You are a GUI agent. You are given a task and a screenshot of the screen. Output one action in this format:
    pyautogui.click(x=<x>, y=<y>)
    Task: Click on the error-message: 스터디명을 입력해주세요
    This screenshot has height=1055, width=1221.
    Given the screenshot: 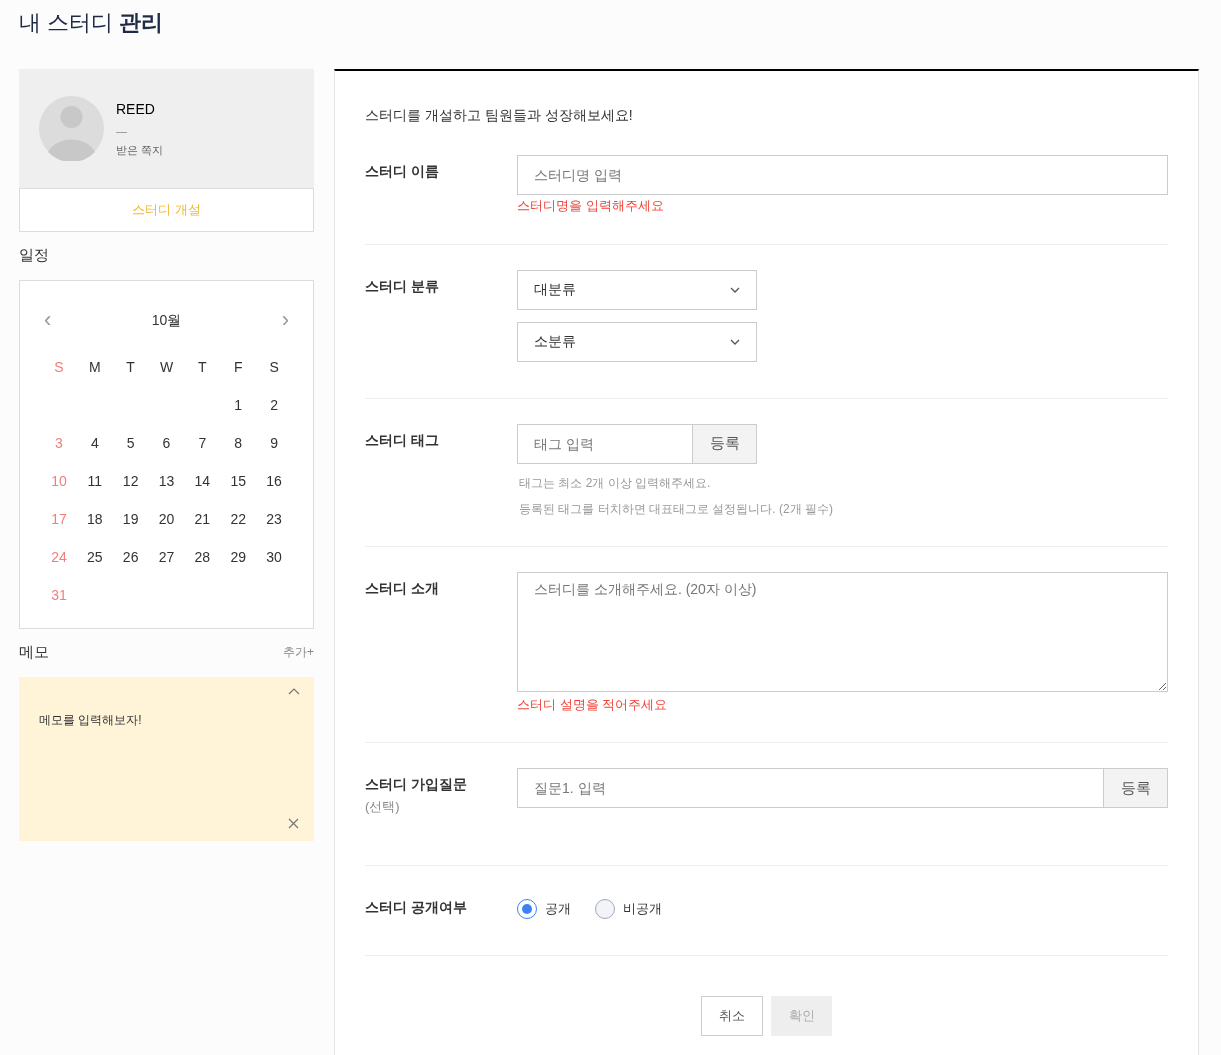 What is the action you would take?
    pyautogui.click(x=591, y=206)
    